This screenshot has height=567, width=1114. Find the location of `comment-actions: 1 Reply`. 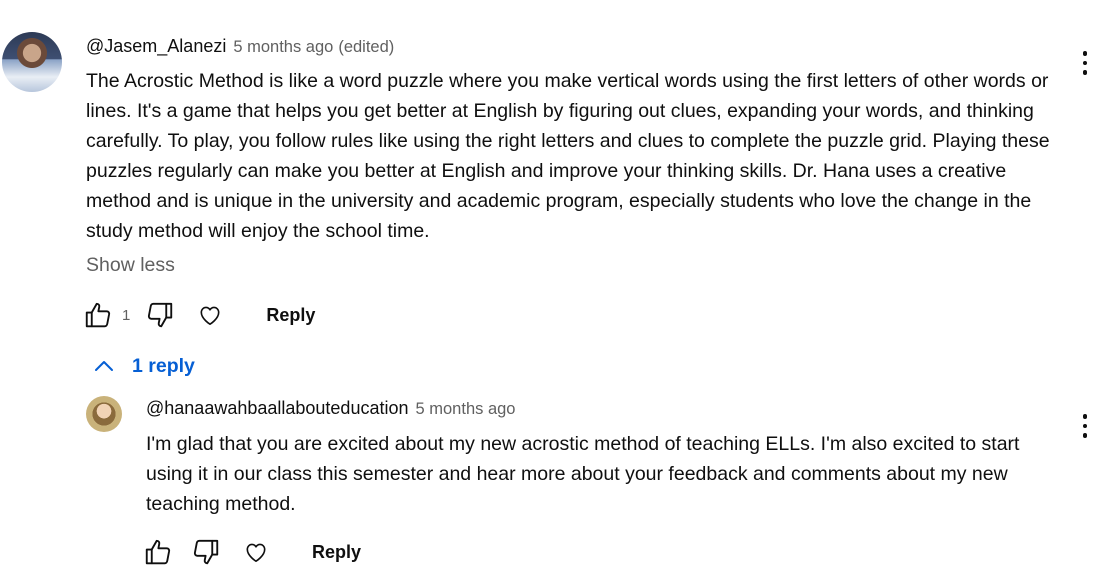

comment-actions: 1 Reply is located at coordinates (198, 315).